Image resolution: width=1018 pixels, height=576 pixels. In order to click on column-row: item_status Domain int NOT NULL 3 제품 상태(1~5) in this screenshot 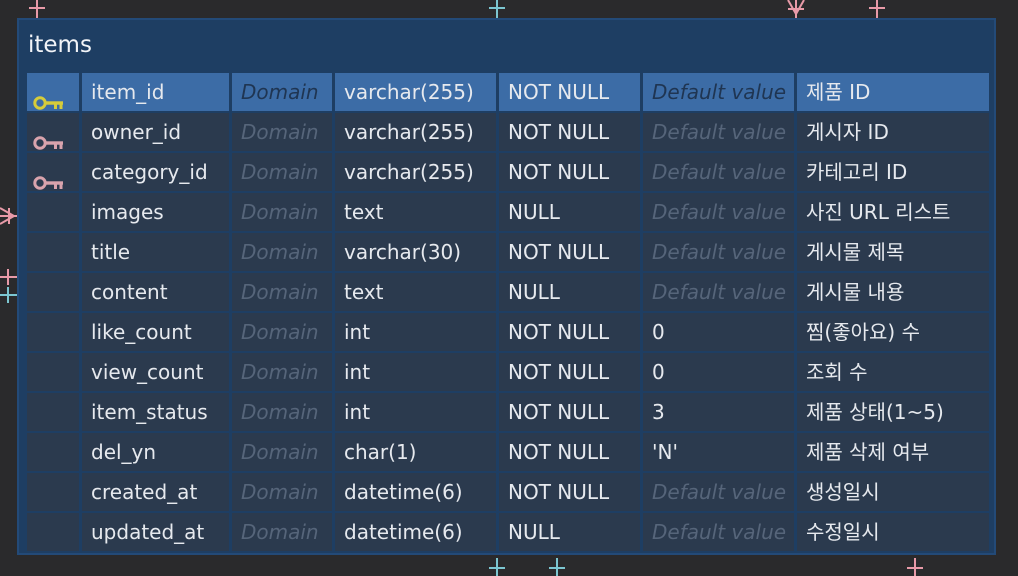, I will do `click(508, 412)`.